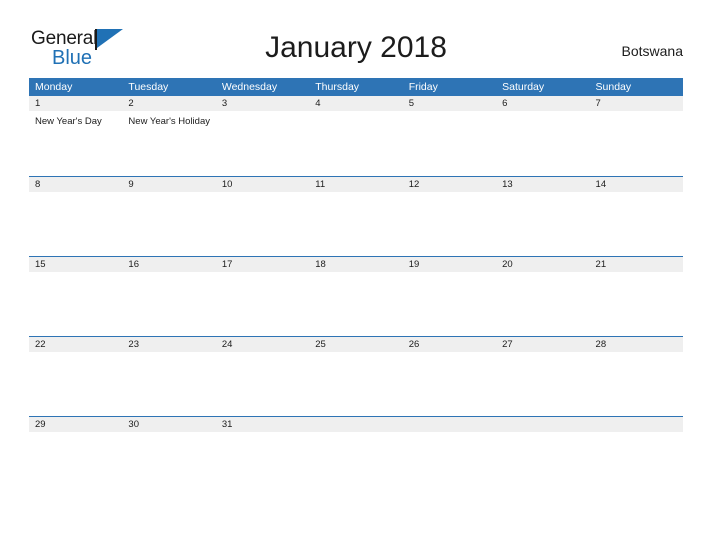 This screenshot has height=550, width=712. What do you see at coordinates (636, 264) in the screenshot?
I see `date-number: 21` at bounding box center [636, 264].